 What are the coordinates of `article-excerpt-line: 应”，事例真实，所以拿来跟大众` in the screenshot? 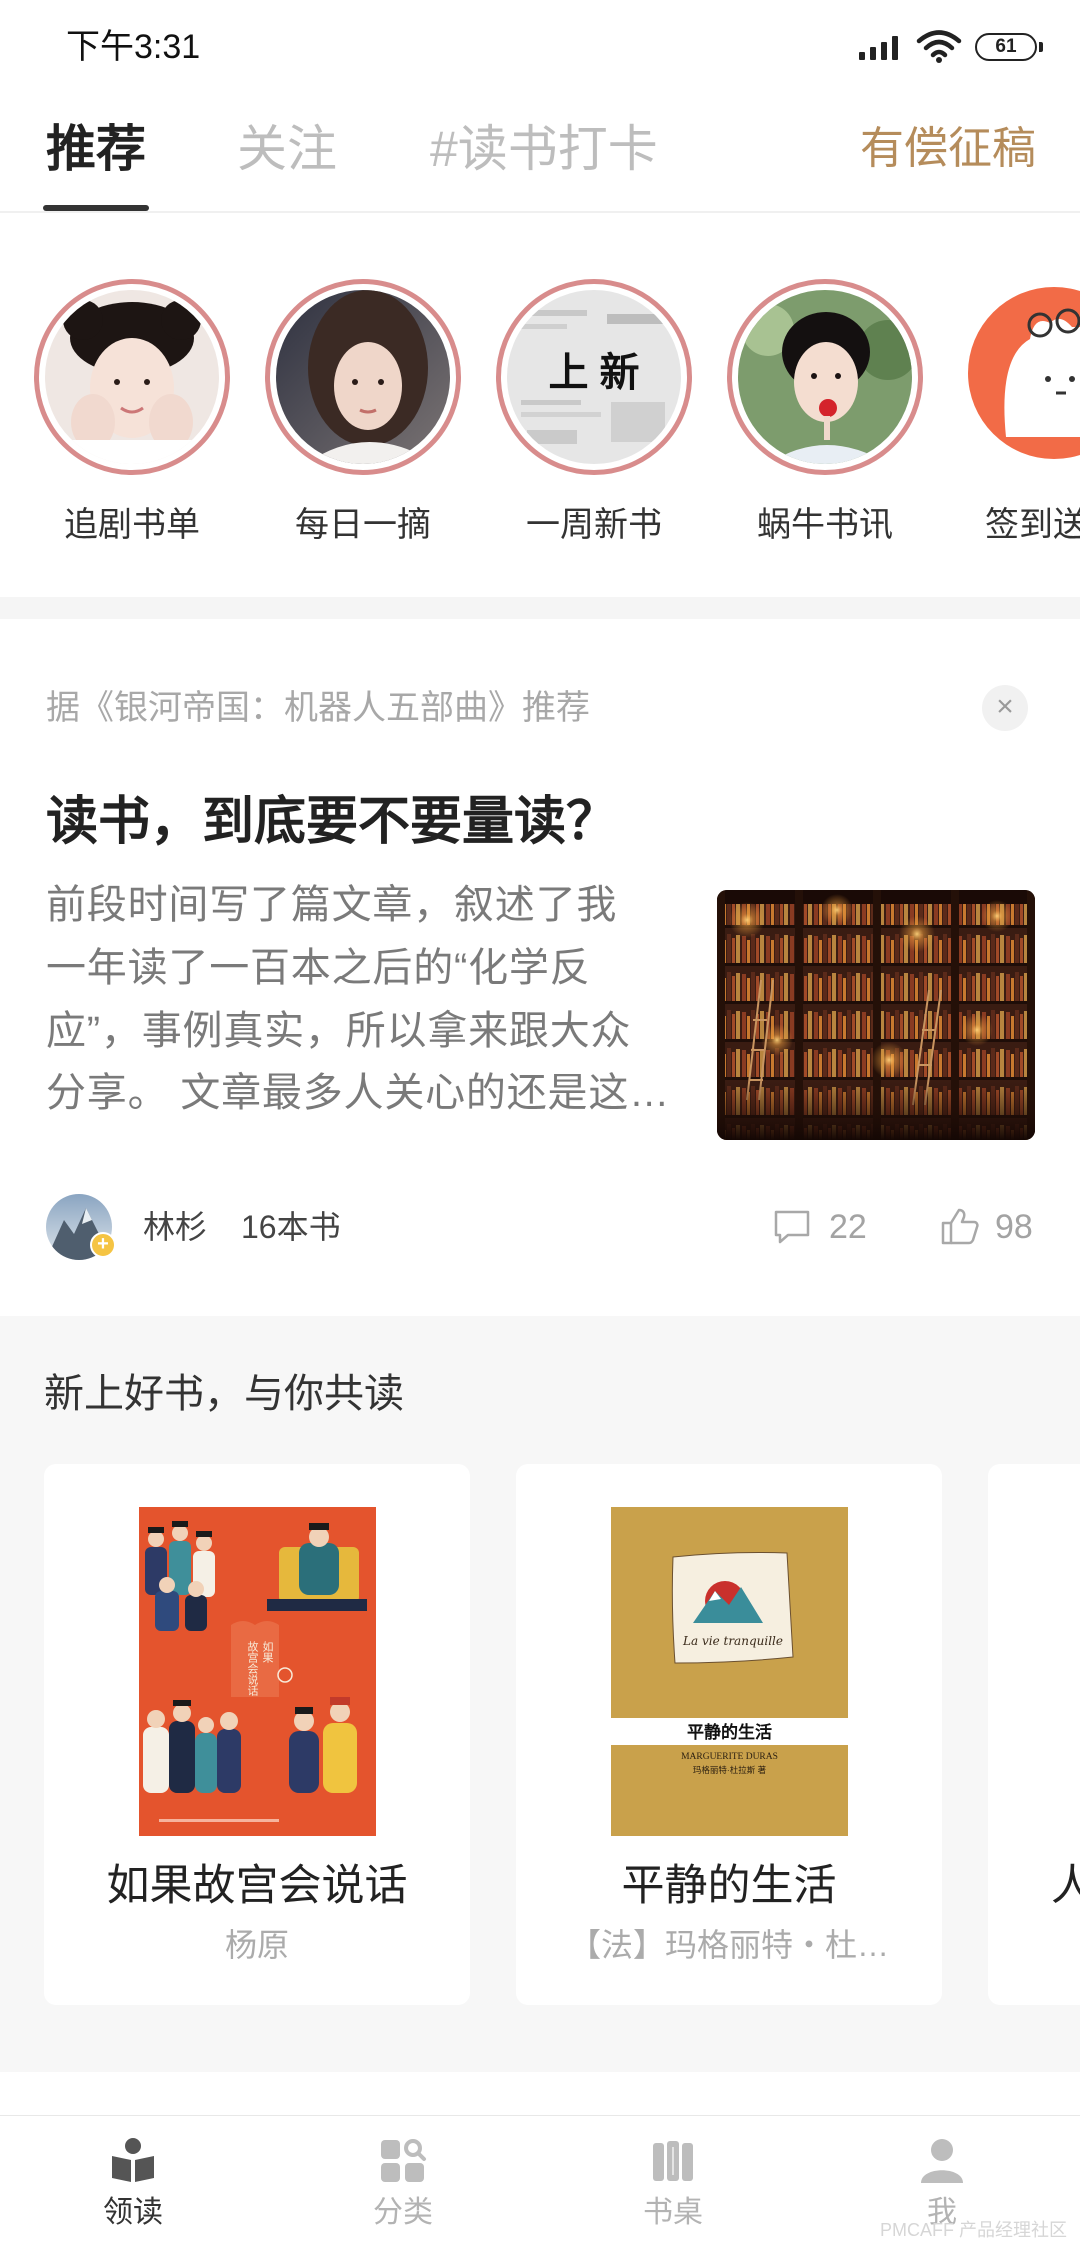 It's located at (339, 1031).